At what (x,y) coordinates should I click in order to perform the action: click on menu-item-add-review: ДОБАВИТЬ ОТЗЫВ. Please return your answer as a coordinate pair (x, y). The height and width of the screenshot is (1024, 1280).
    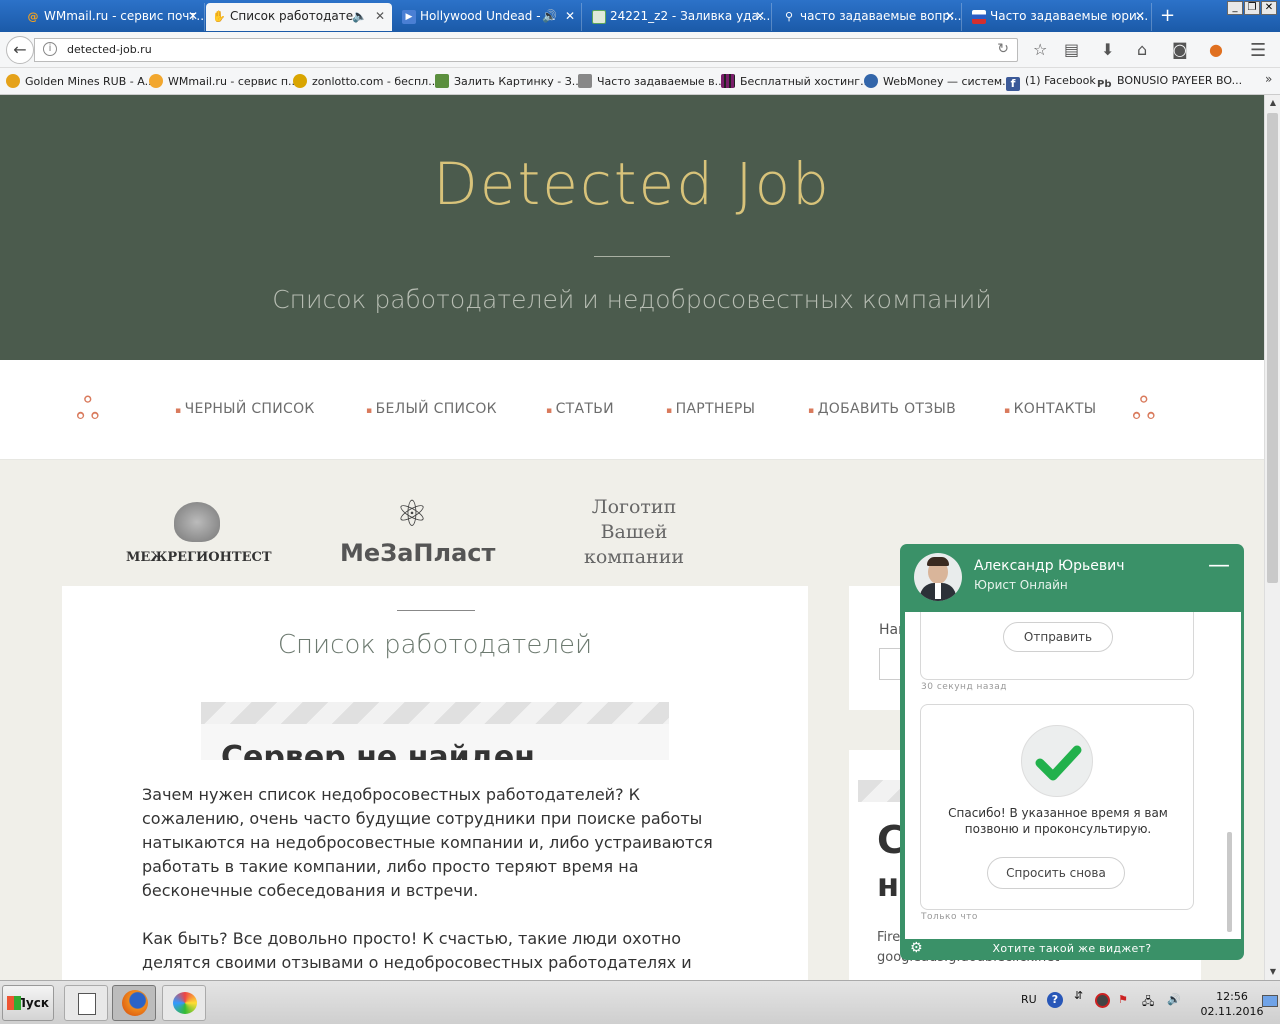
    Looking at the image, I should click on (882, 409).